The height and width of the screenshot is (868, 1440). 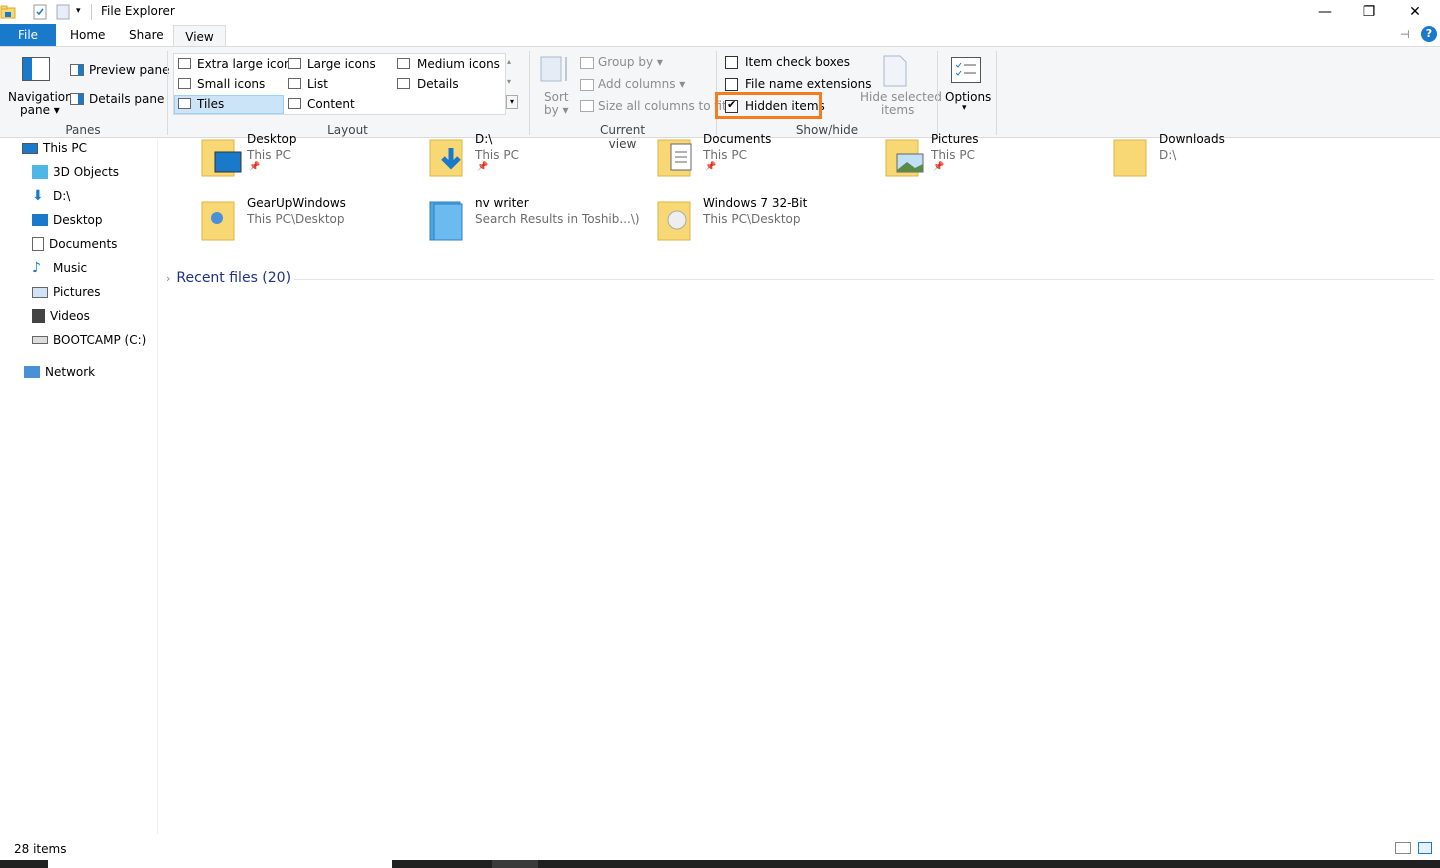 I want to click on nav-item-music: ♪ Music, so click(x=59, y=268).